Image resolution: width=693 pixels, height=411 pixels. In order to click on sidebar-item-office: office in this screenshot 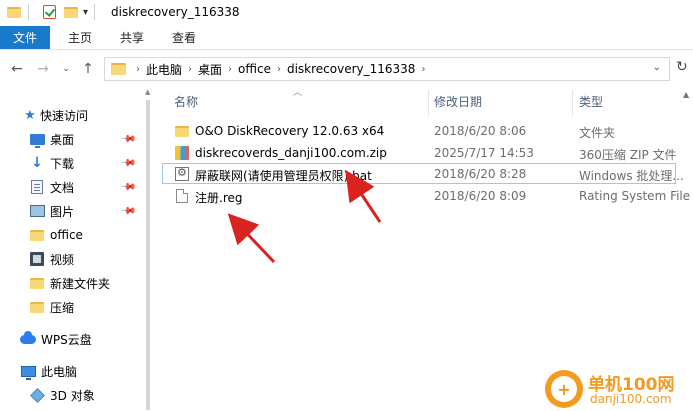, I will do `click(75, 235)`.